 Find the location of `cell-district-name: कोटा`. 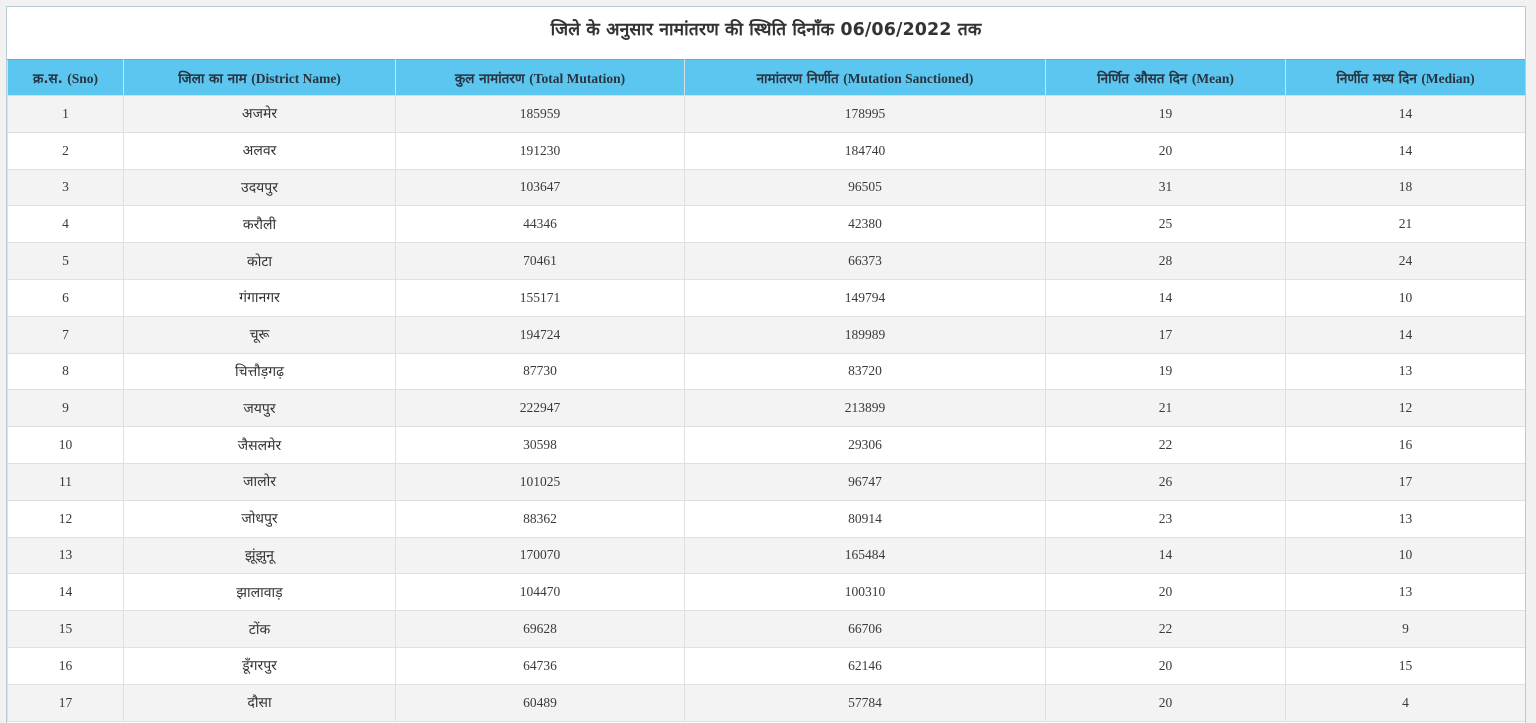

cell-district-name: कोटा is located at coordinates (259, 261).